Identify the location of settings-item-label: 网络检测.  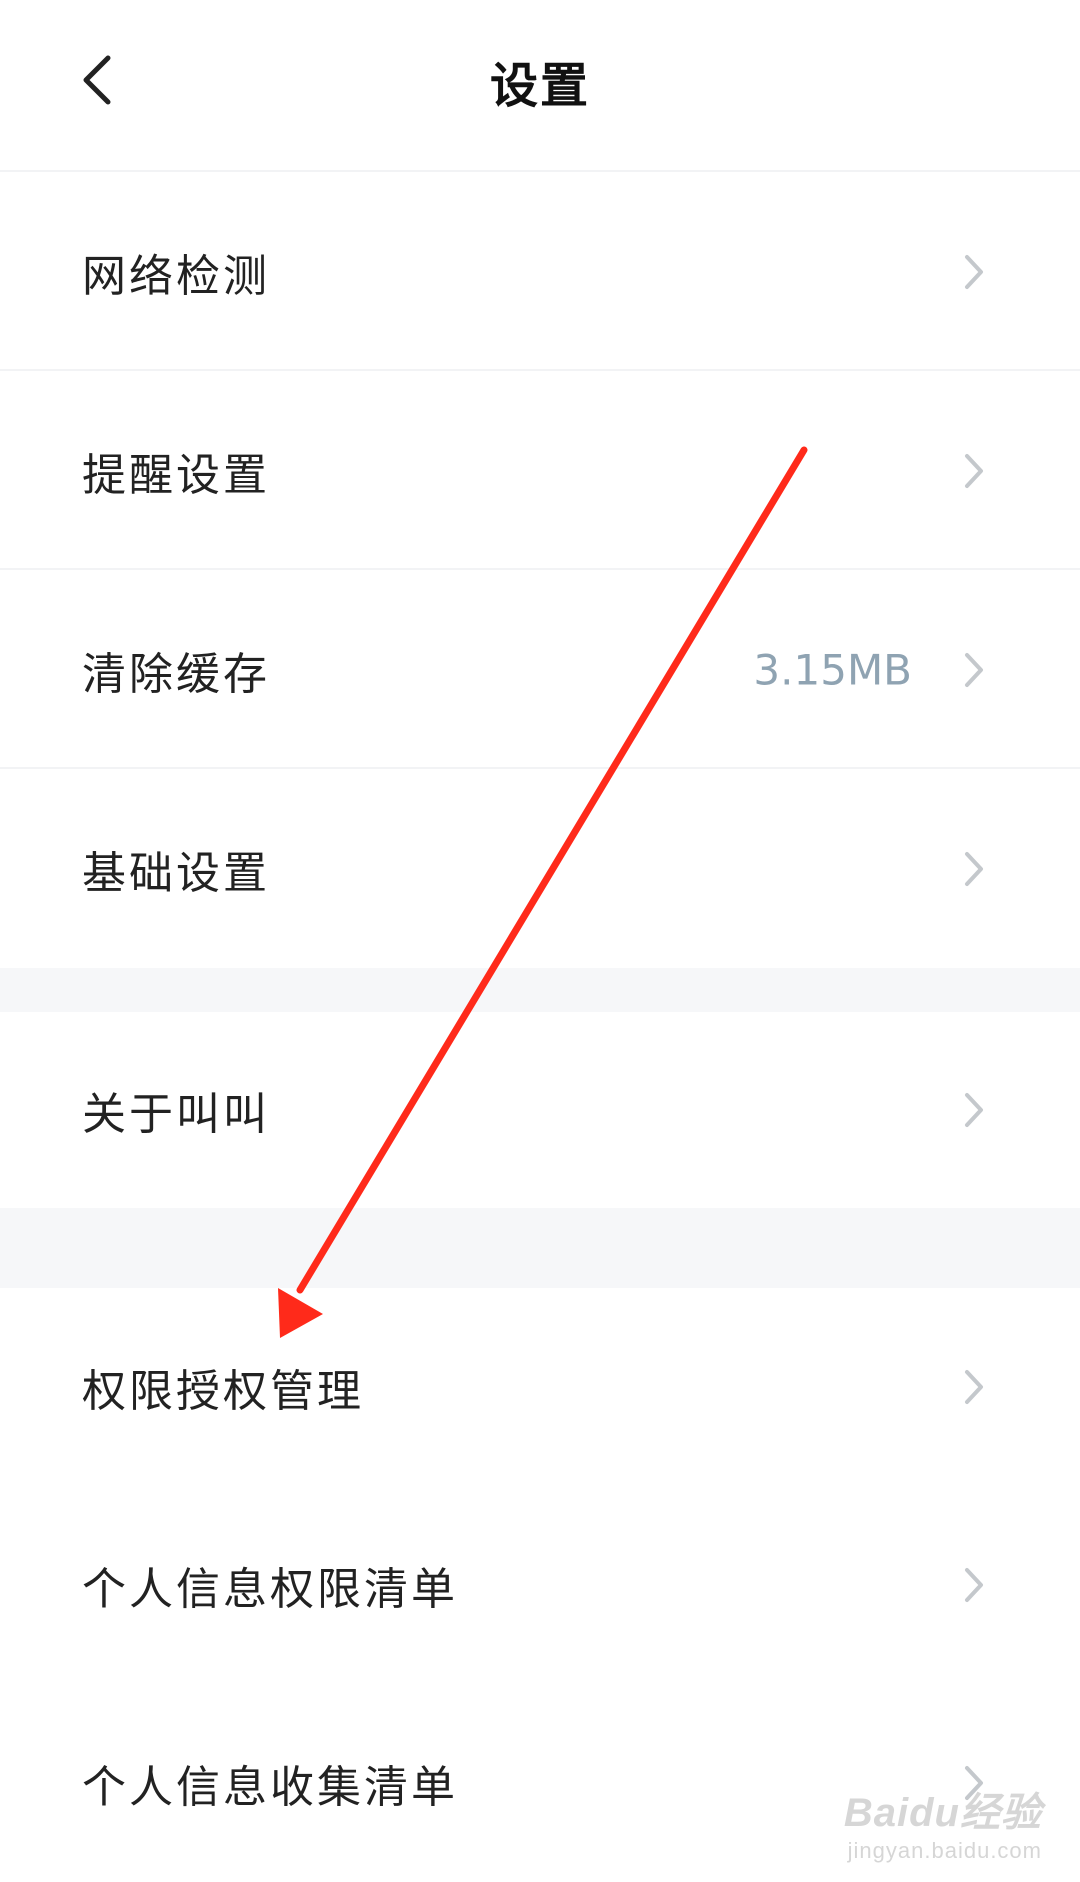
(176, 276).